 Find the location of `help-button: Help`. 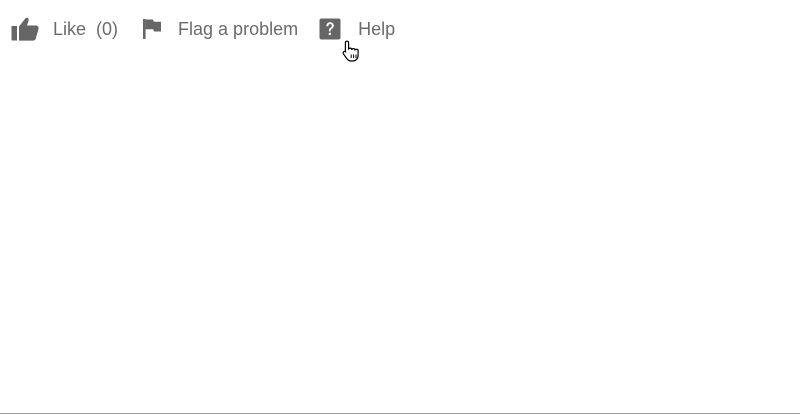

help-button: Help is located at coordinates (357, 29).